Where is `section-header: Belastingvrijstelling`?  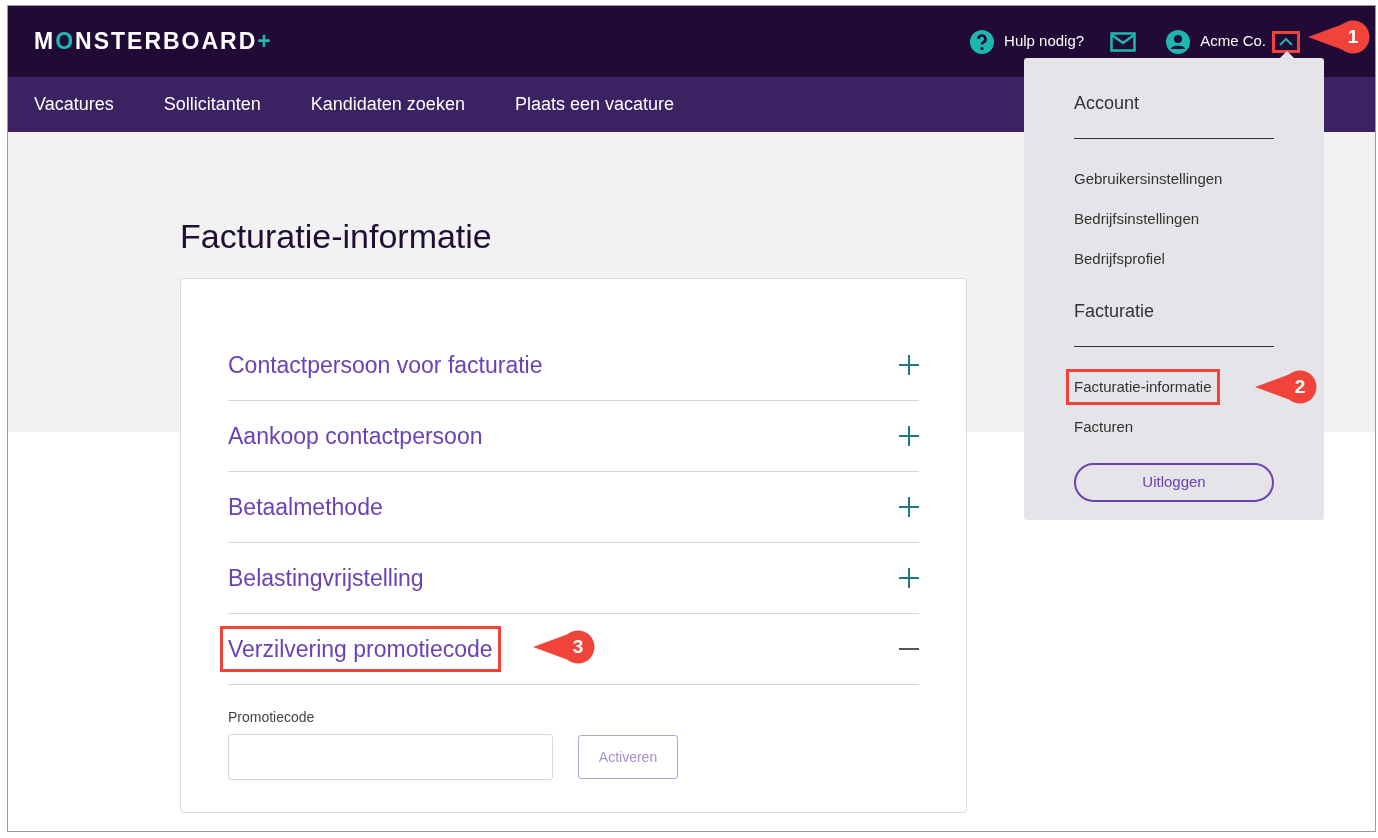
section-header: Belastingvrijstelling is located at coordinates (326, 578).